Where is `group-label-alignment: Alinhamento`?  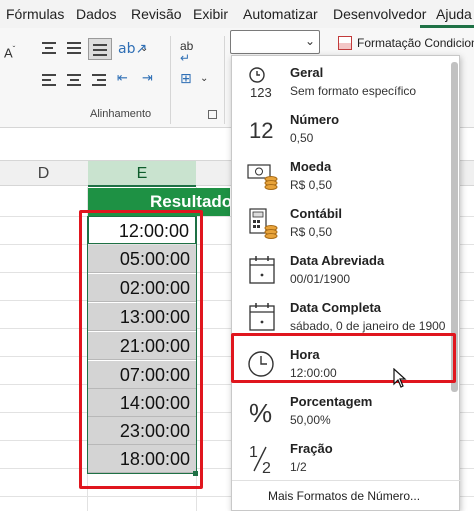 group-label-alignment: Alinhamento is located at coordinates (121, 114).